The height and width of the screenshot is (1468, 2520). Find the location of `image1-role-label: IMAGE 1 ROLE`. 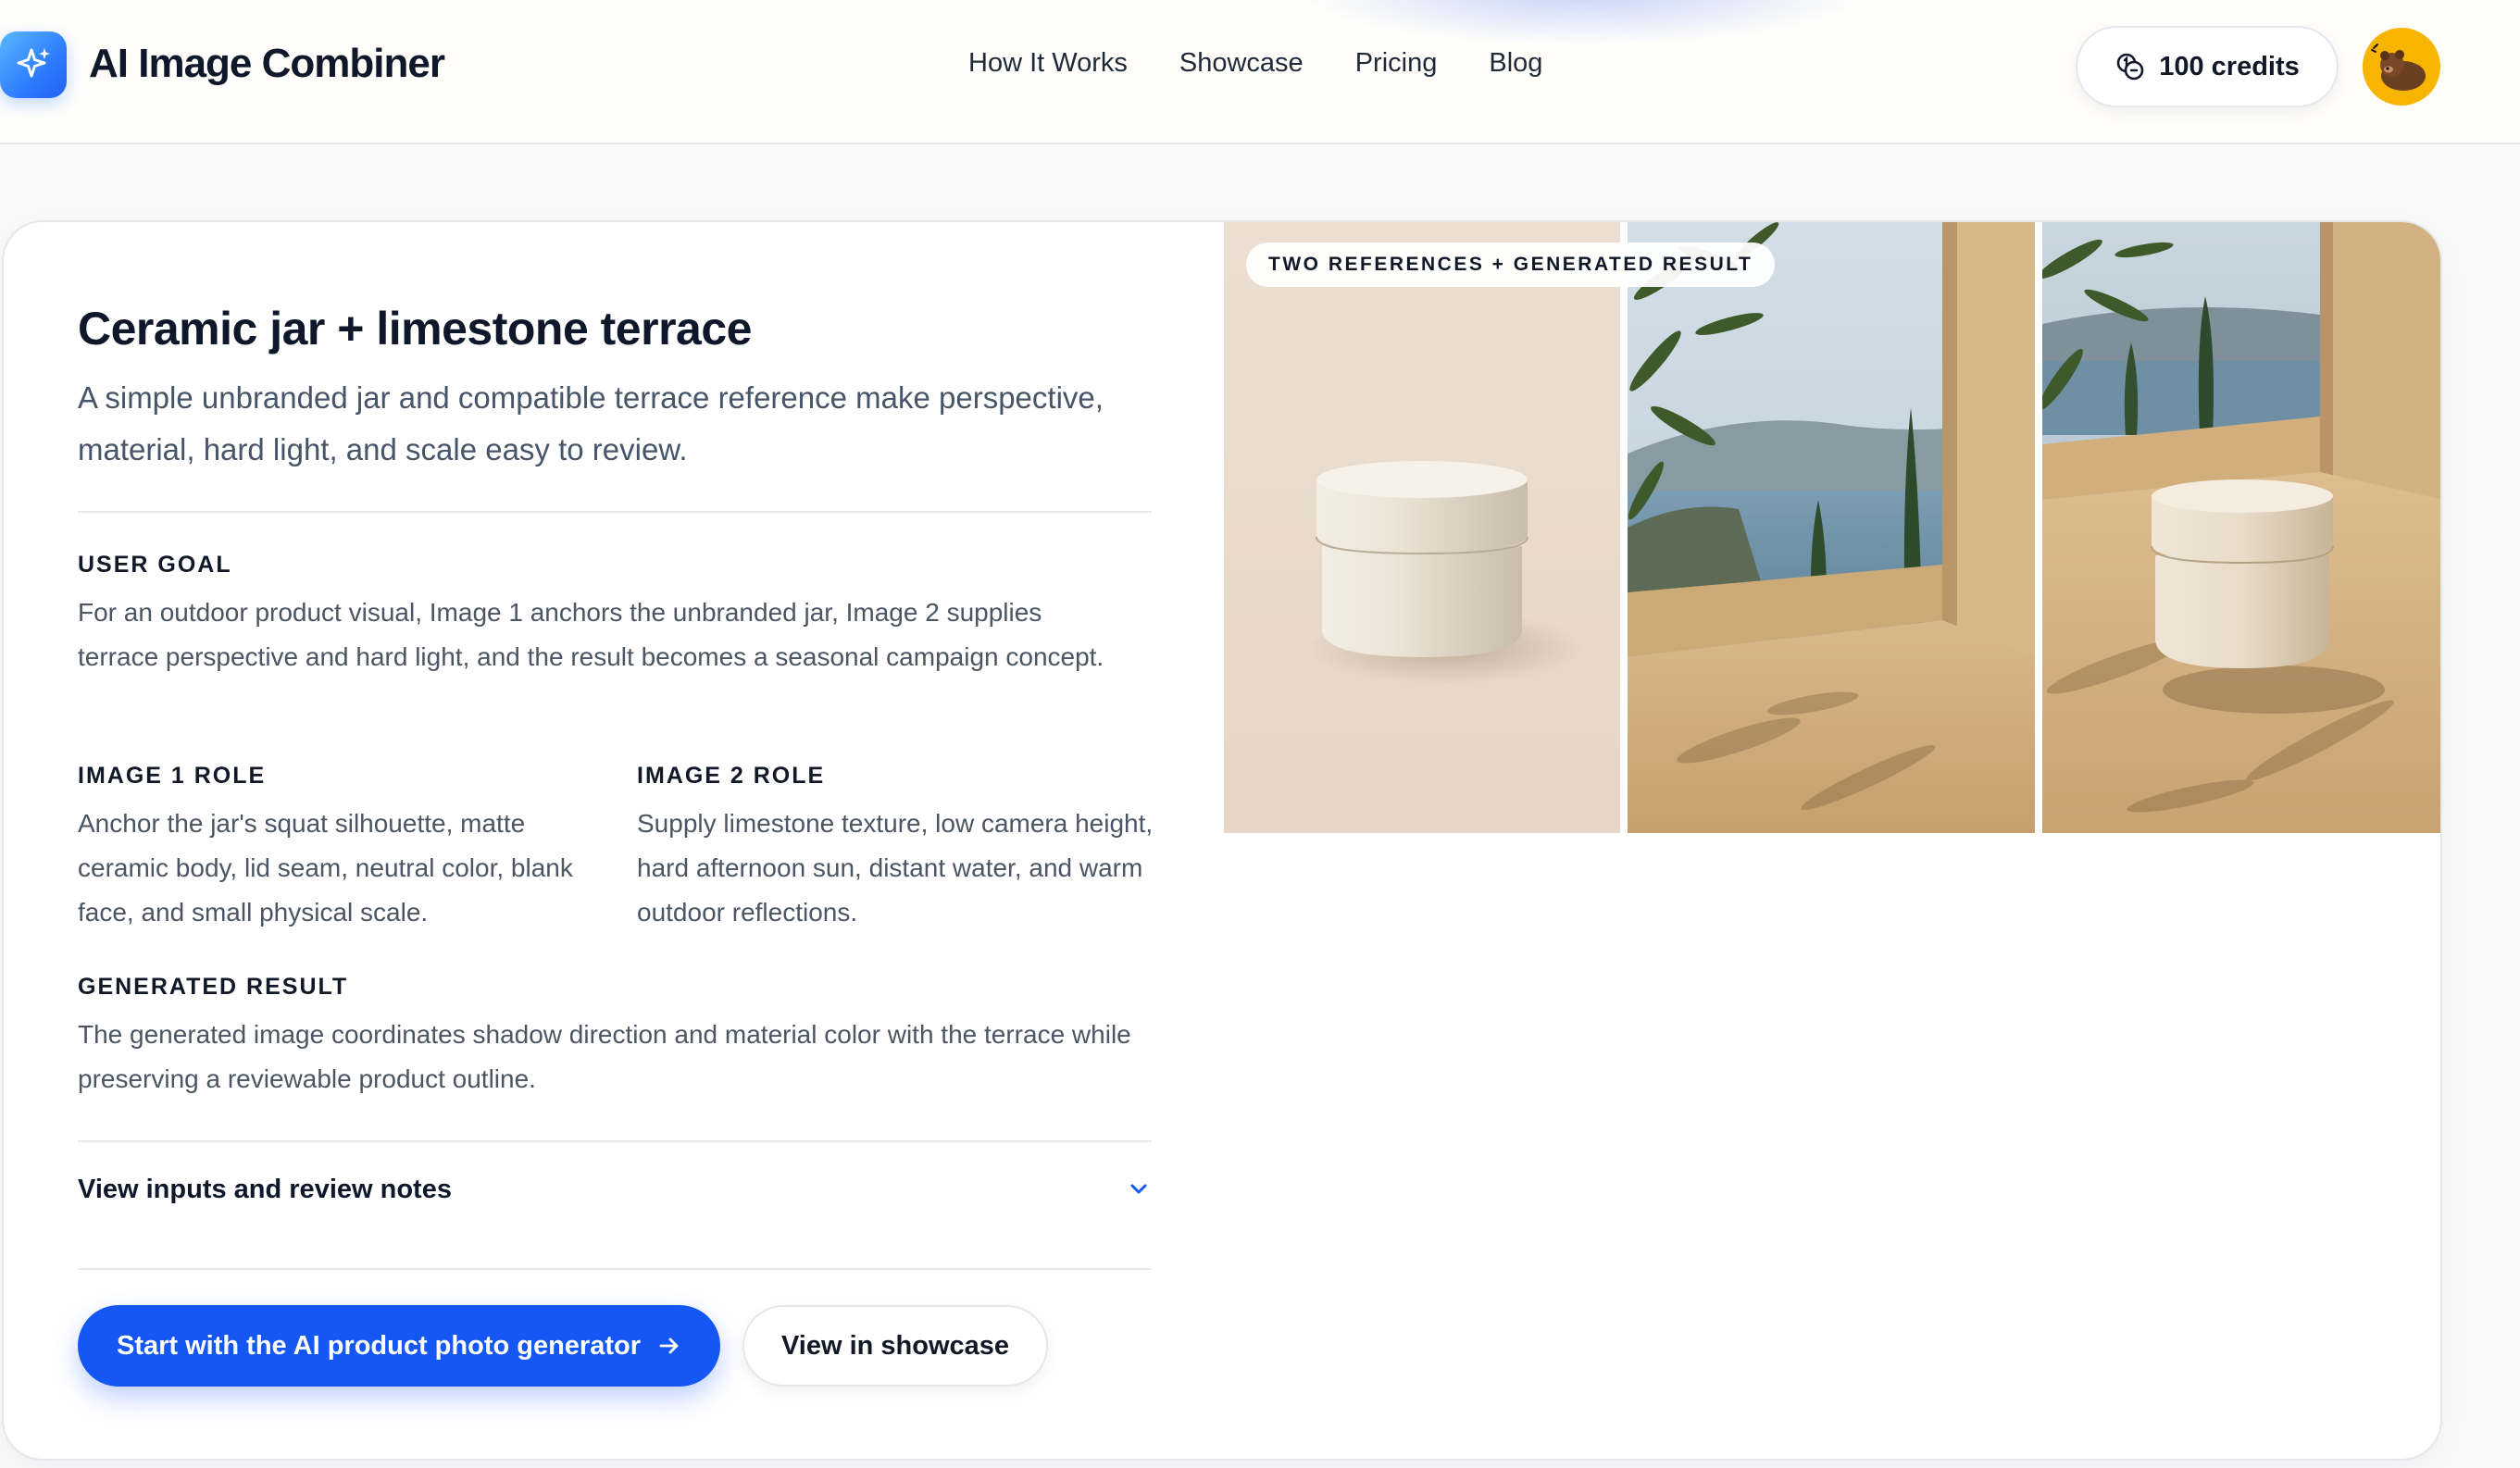

image1-role-label: IMAGE 1 ROLE is located at coordinates (172, 776).